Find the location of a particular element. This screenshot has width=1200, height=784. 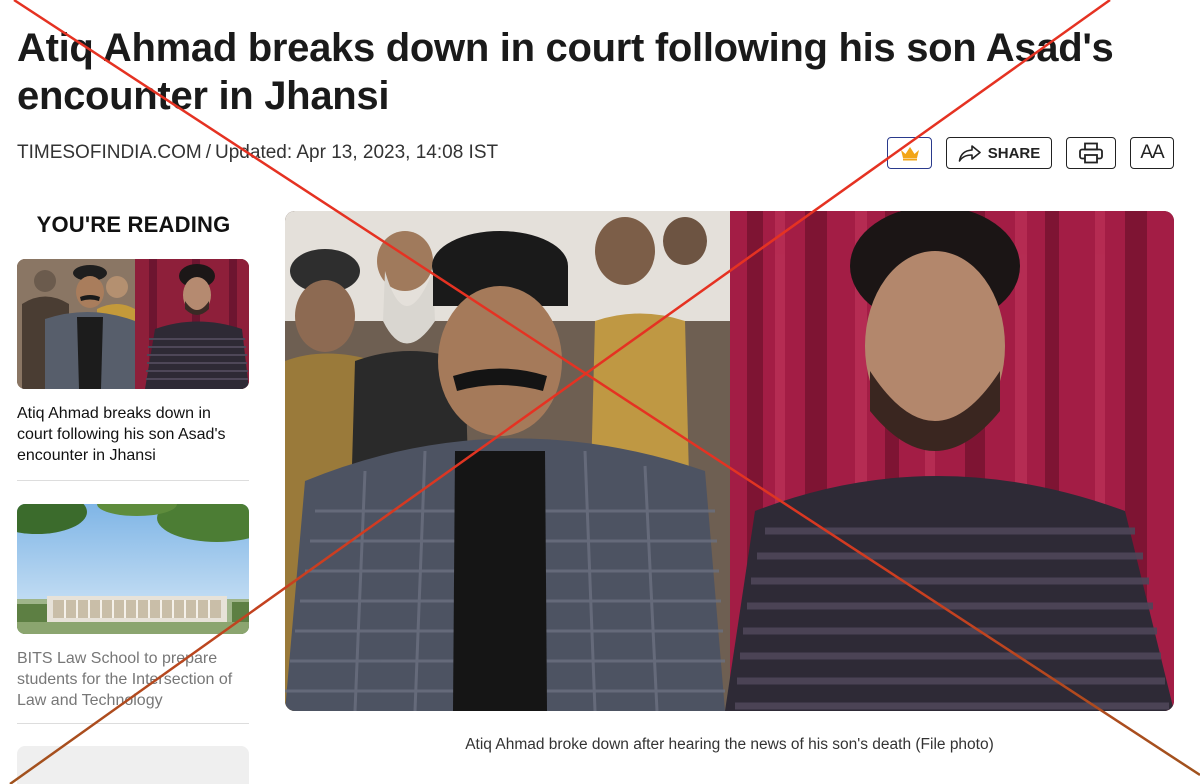

card-thumbnail-atiq is located at coordinates (133, 324).